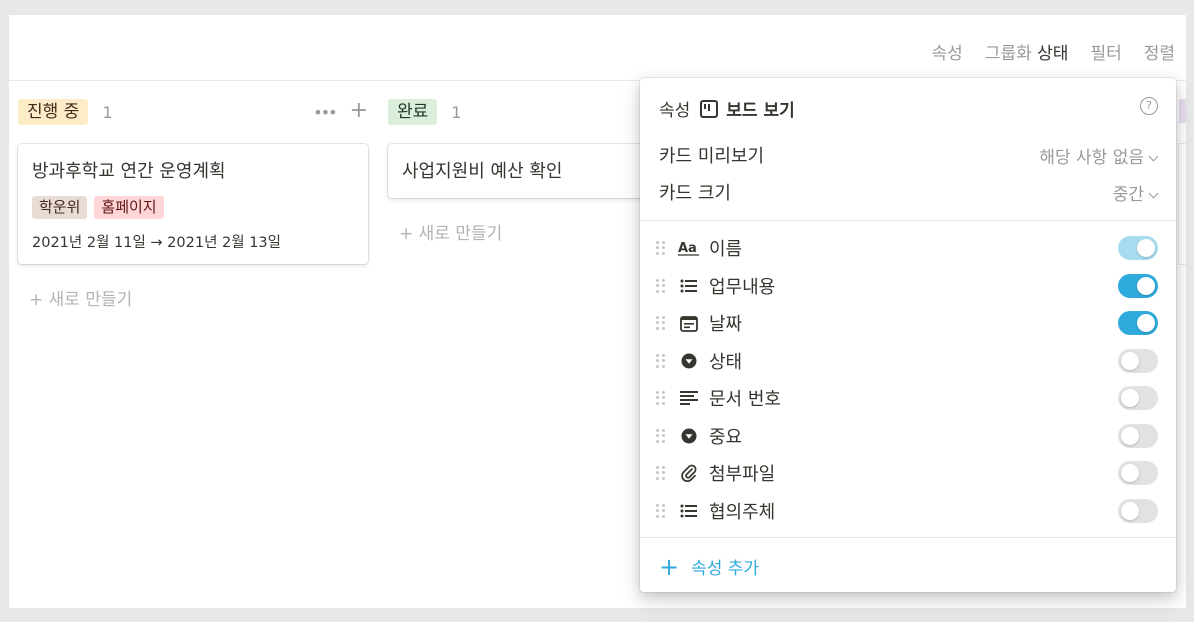 The width and height of the screenshot is (1194, 622). What do you see at coordinates (1053, 53) in the screenshot?
I see `group-by-value: 상태` at bounding box center [1053, 53].